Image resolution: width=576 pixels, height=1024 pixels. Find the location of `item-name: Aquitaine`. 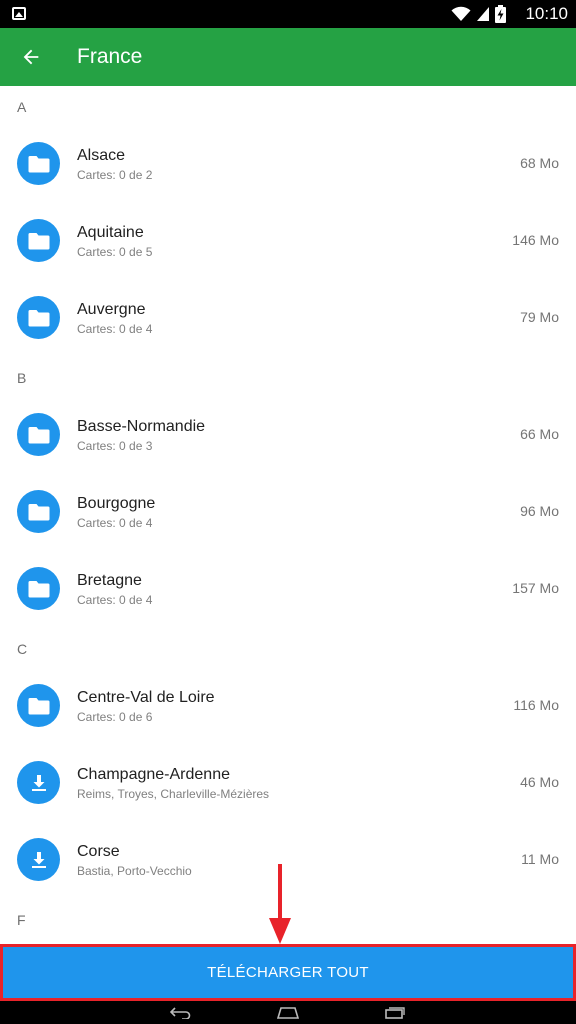

item-name: Aquitaine is located at coordinates (110, 232).